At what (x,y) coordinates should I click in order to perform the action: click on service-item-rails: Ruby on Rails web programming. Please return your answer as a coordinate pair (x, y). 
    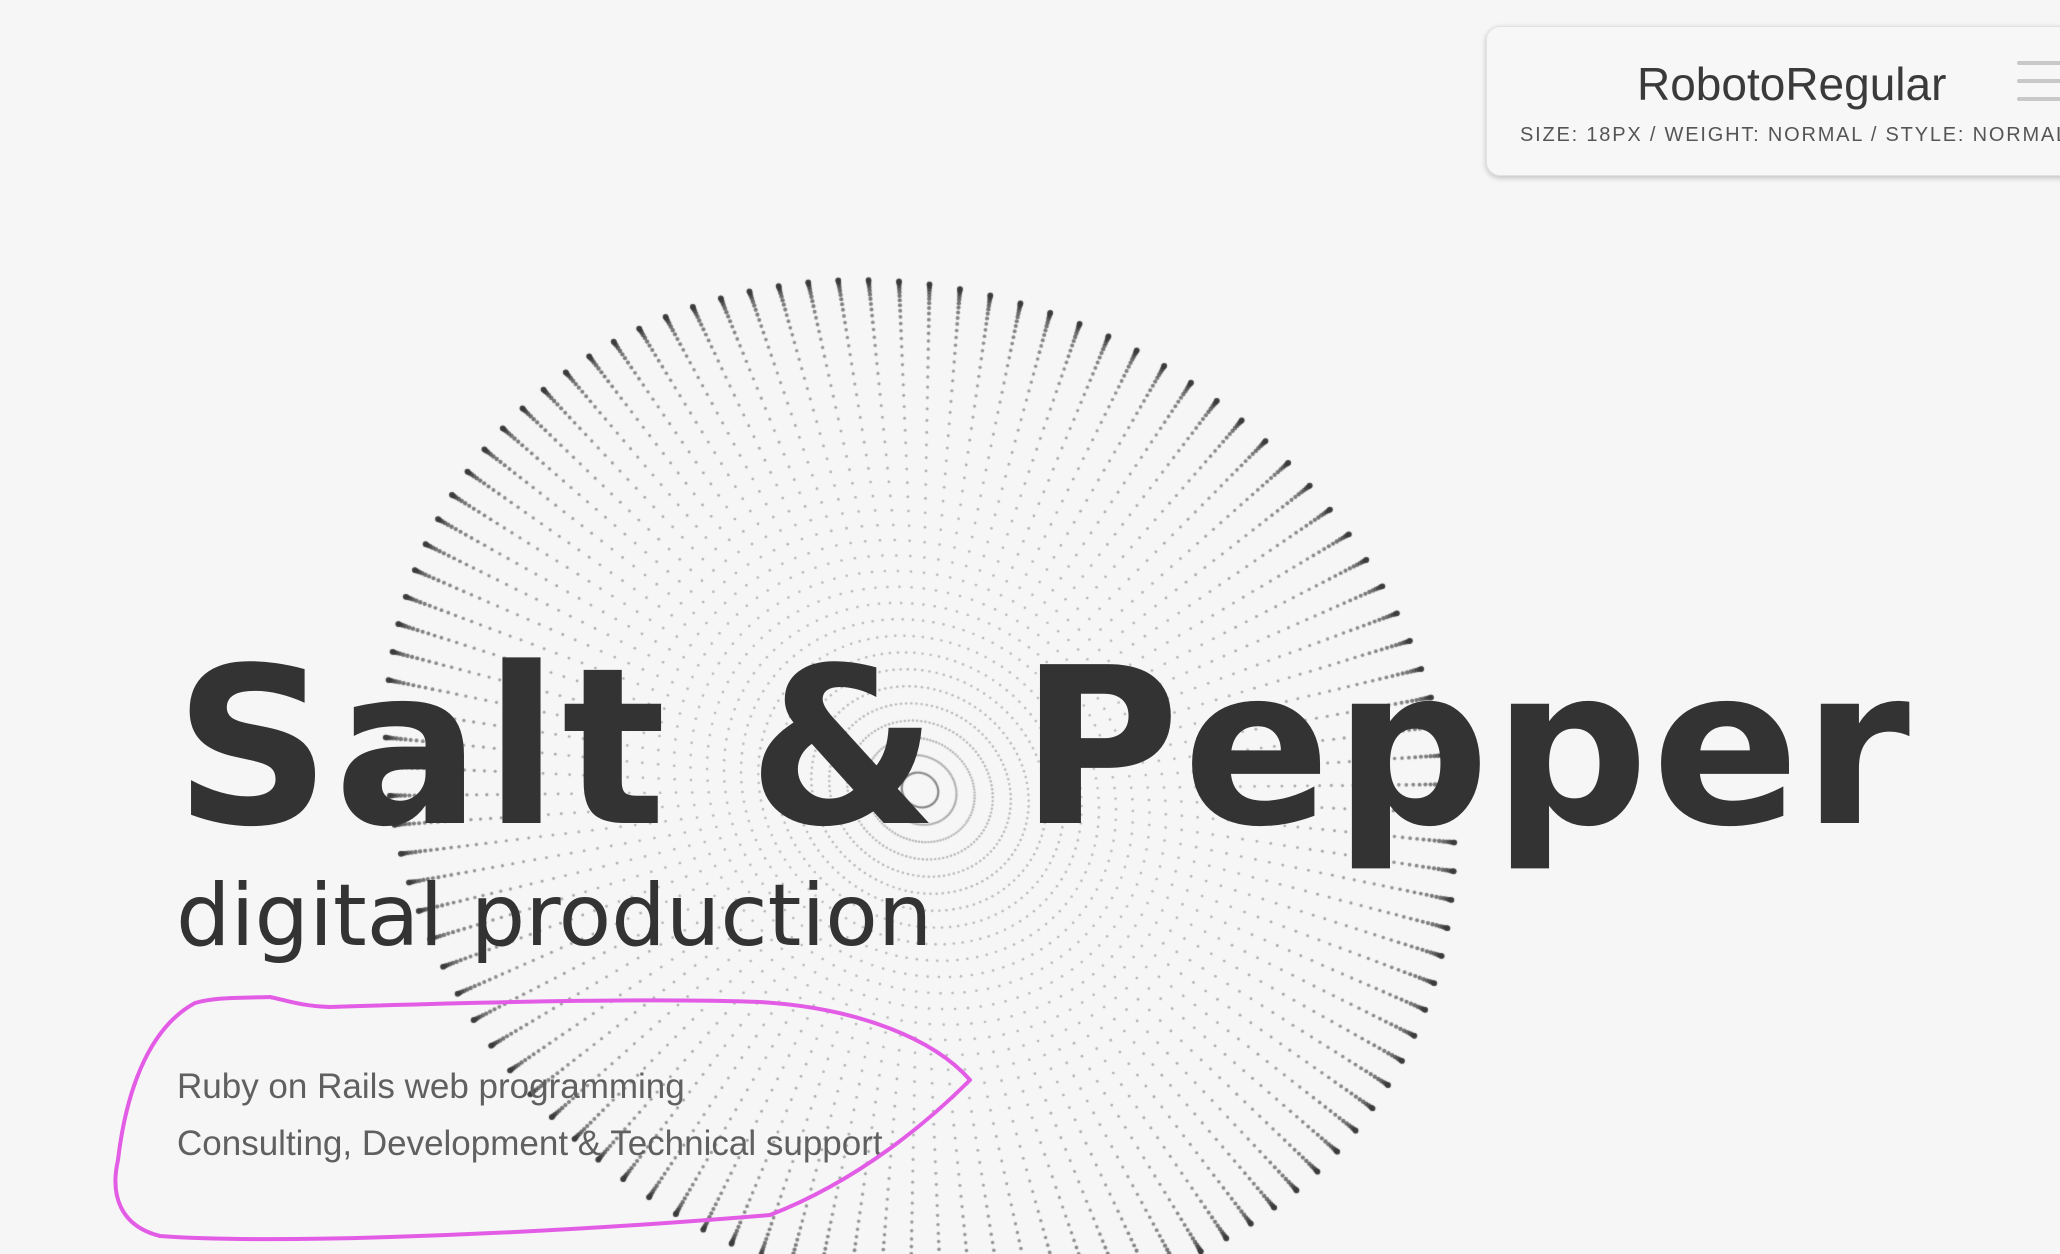
    Looking at the image, I should click on (431, 1086).